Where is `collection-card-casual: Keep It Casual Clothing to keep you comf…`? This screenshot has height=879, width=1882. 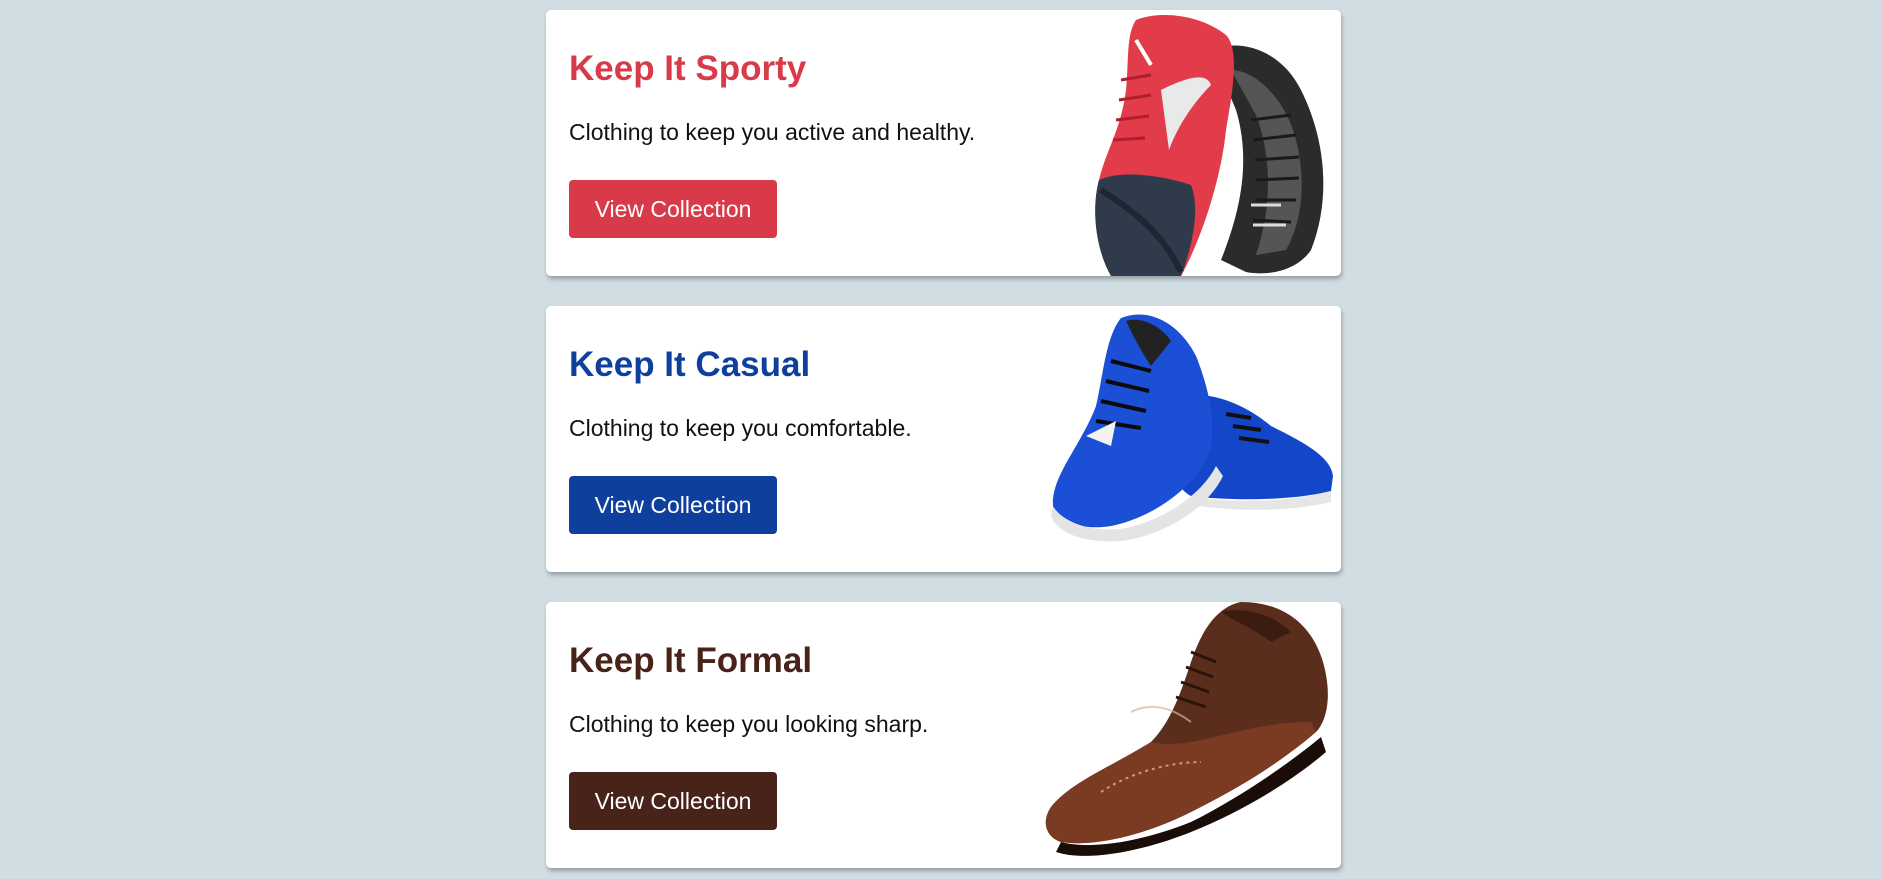
collection-card-casual: Keep It Casual Clothing to keep you comf… is located at coordinates (943, 439).